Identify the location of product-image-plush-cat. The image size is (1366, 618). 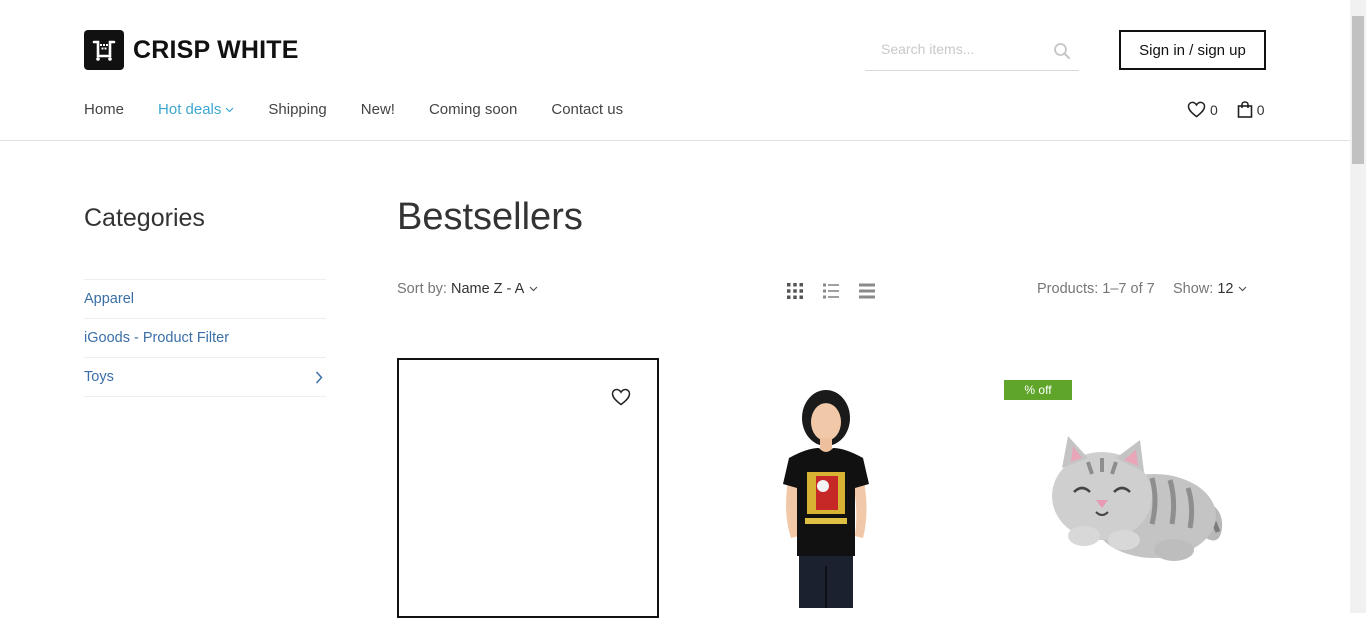
(1136, 500).